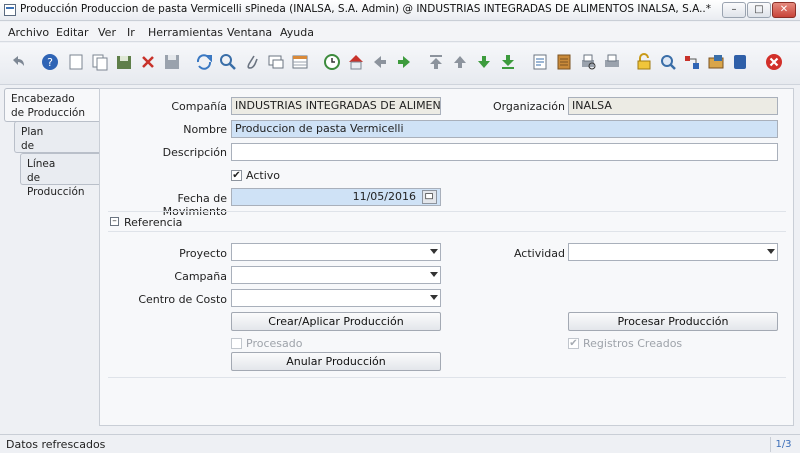 This screenshot has height=453, width=800. Describe the element at coordinates (52, 105) in the screenshot. I see `tab-encabezado-produccion: Encabezado de Producción` at that location.